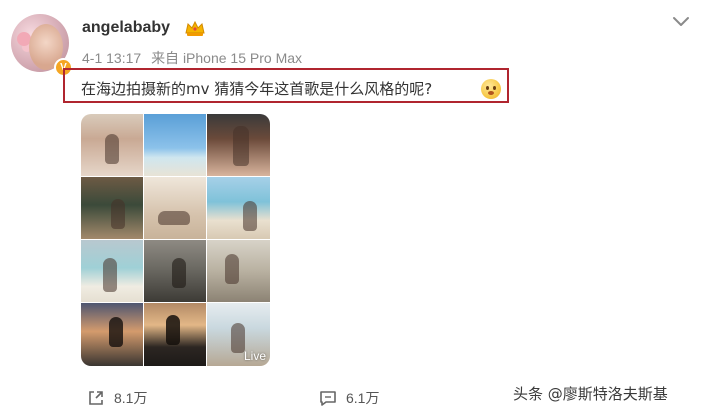  I want to click on share-count: 8.1万, so click(131, 398).